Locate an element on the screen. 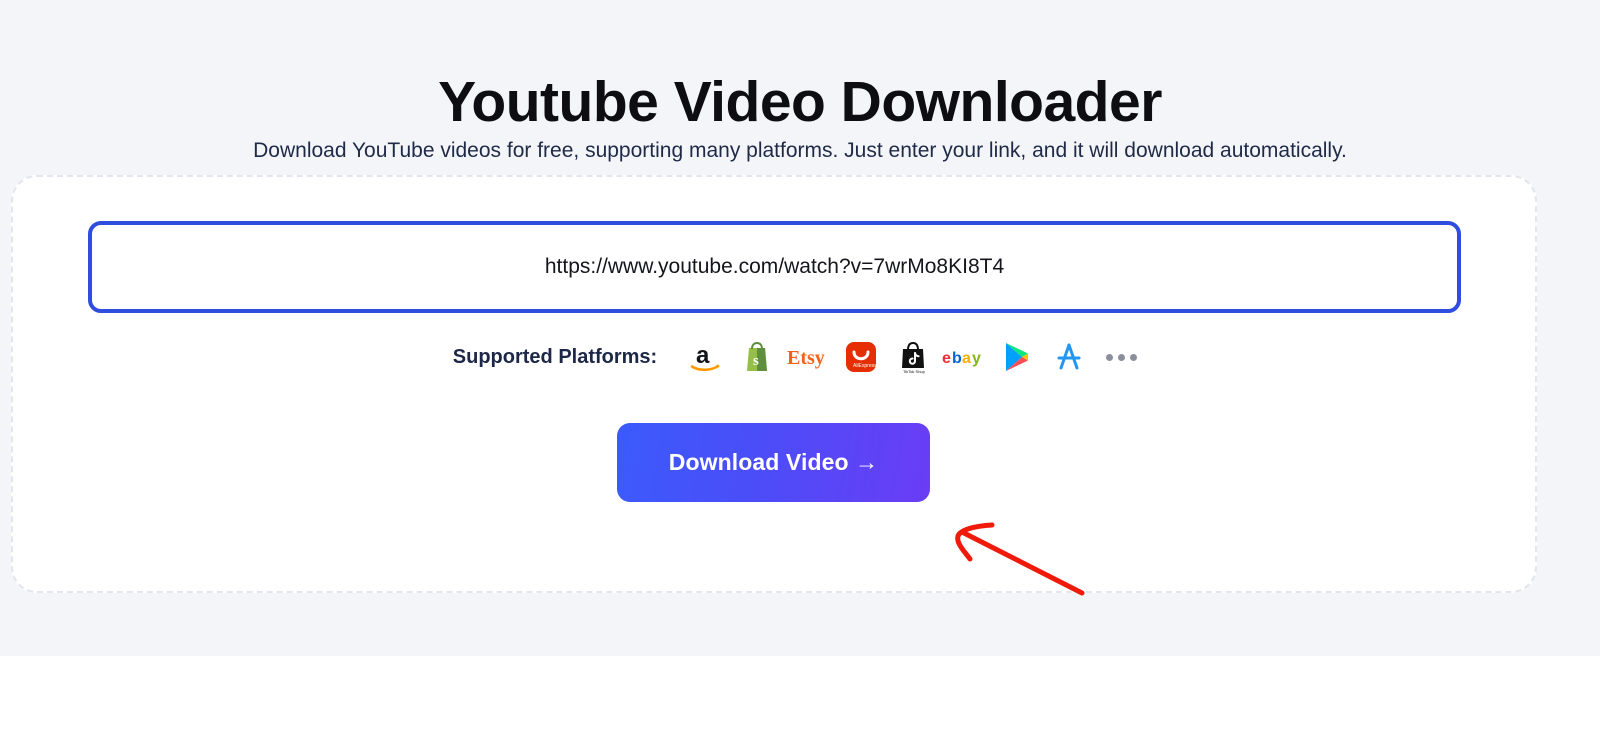 This screenshot has height=730, width=1600. svg-text: b is located at coordinates (957, 358).